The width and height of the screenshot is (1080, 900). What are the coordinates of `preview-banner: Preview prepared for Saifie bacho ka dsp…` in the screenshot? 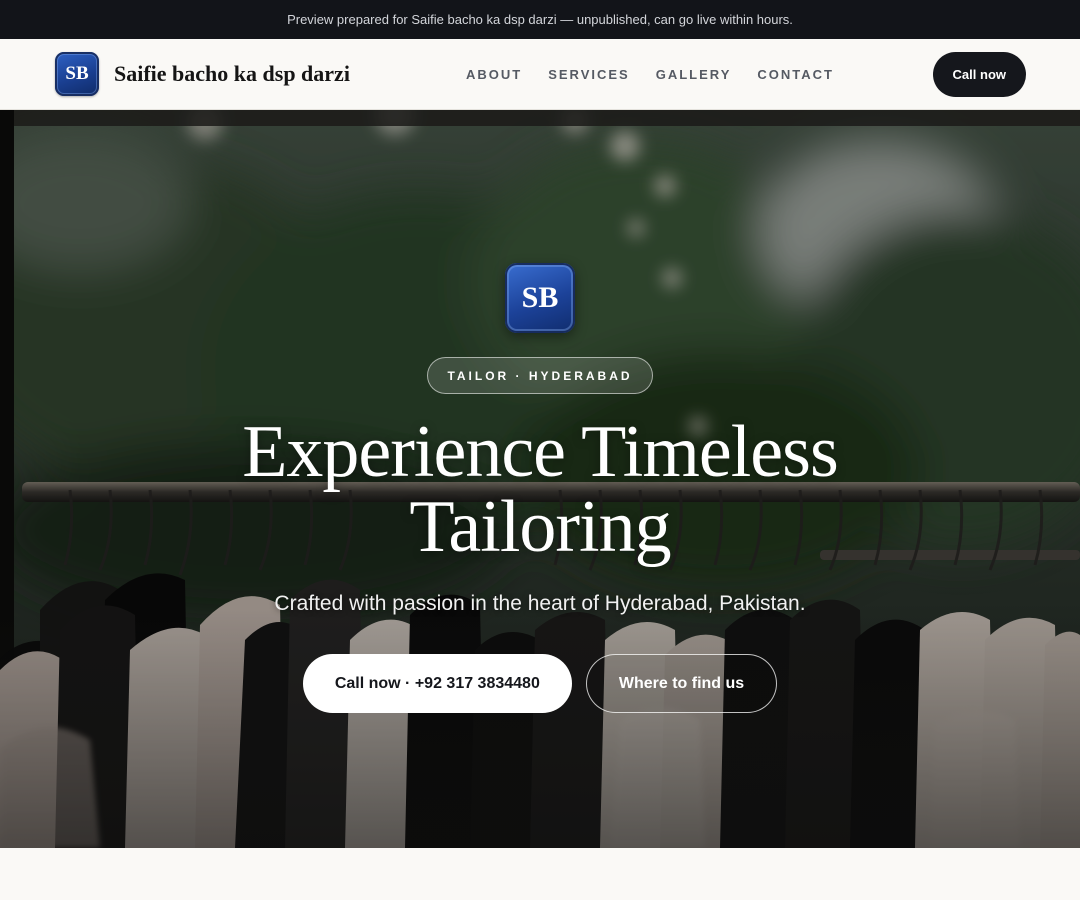 It's located at (540, 19).